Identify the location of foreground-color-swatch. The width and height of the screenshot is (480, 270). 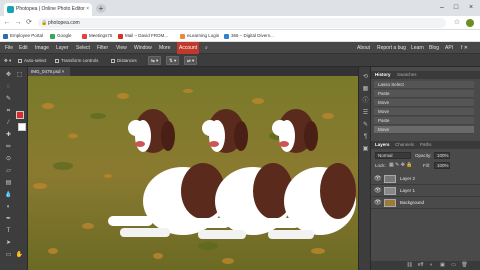
(20, 115).